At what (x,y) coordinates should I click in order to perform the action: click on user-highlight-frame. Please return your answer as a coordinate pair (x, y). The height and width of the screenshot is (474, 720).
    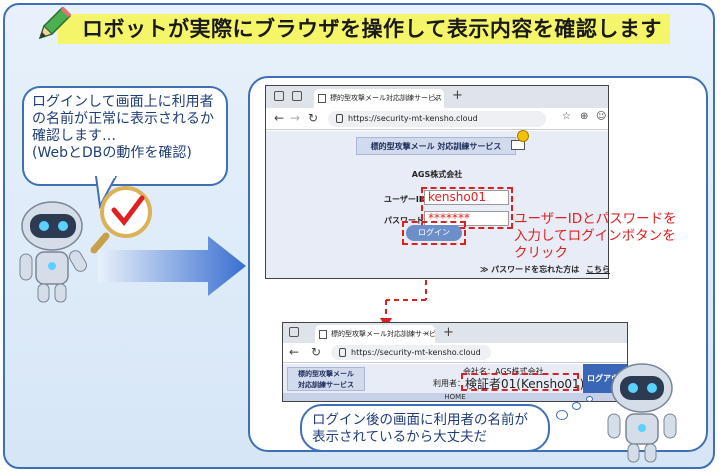
    Looking at the image, I should click on (520, 382).